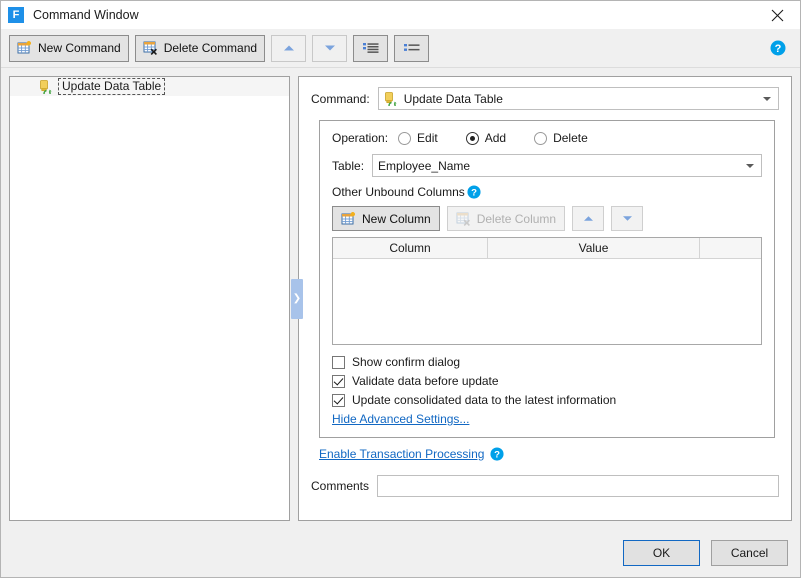 Image resolution: width=801 pixels, height=578 pixels. Describe the element at coordinates (730, 248) in the screenshot. I see `grid-header-extra` at that location.